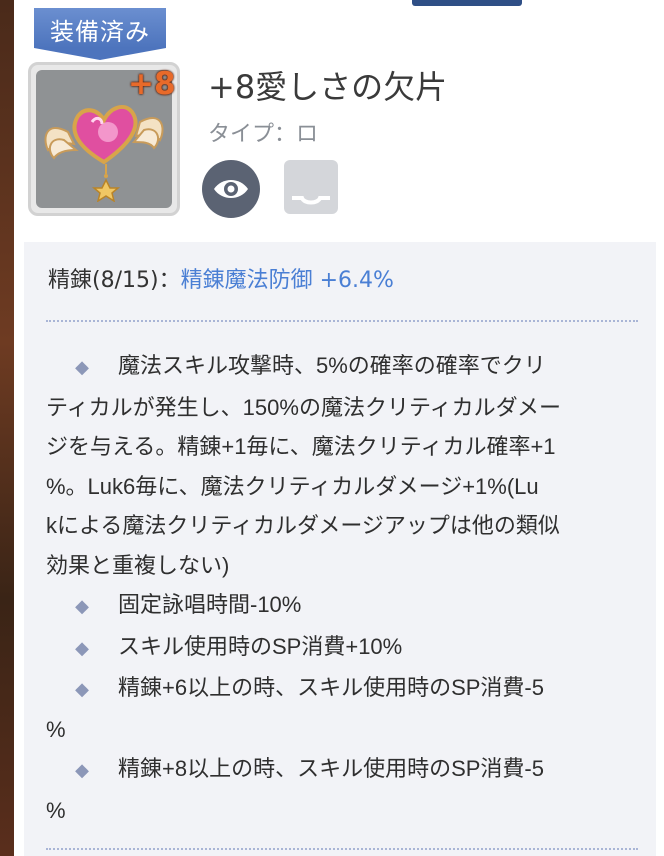 The image size is (664, 856). What do you see at coordinates (331, 768) in the screenshot?
I see `effect-text: 精錬+8以上の時、スキル使用時のSP消費-5` at bounding box center [331, 768].